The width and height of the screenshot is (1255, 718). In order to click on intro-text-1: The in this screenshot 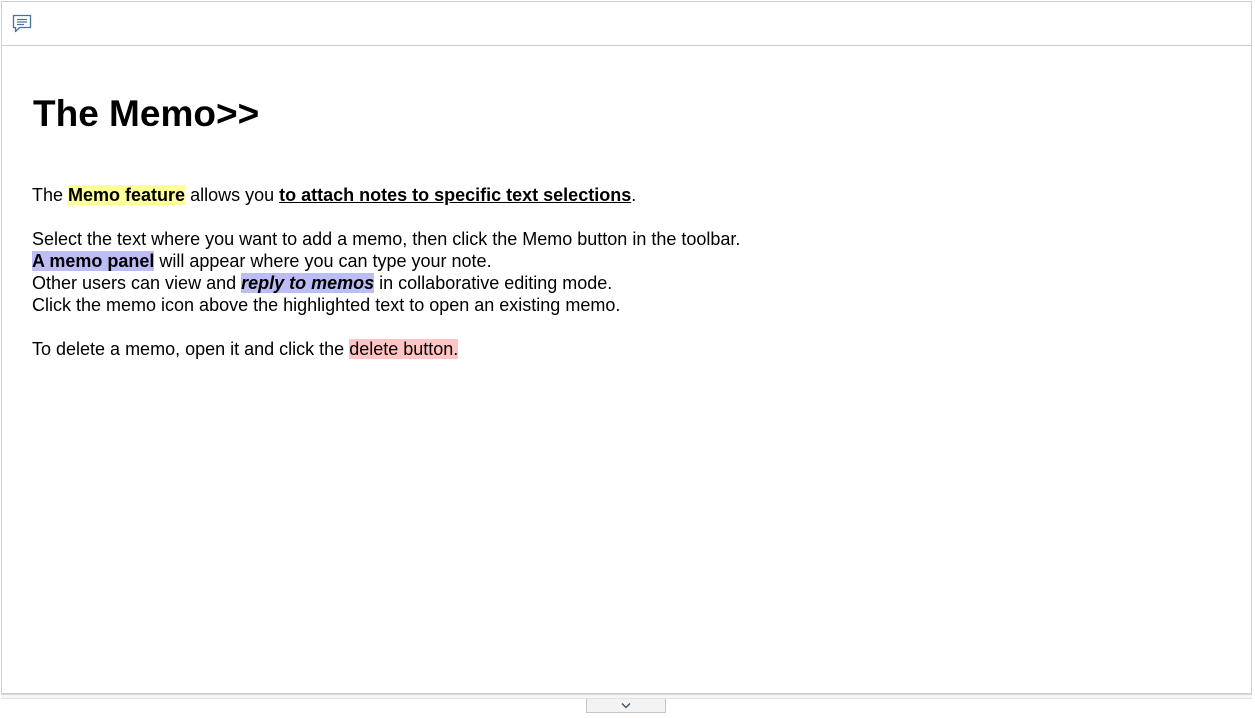, I will do `click(50, 195)`.